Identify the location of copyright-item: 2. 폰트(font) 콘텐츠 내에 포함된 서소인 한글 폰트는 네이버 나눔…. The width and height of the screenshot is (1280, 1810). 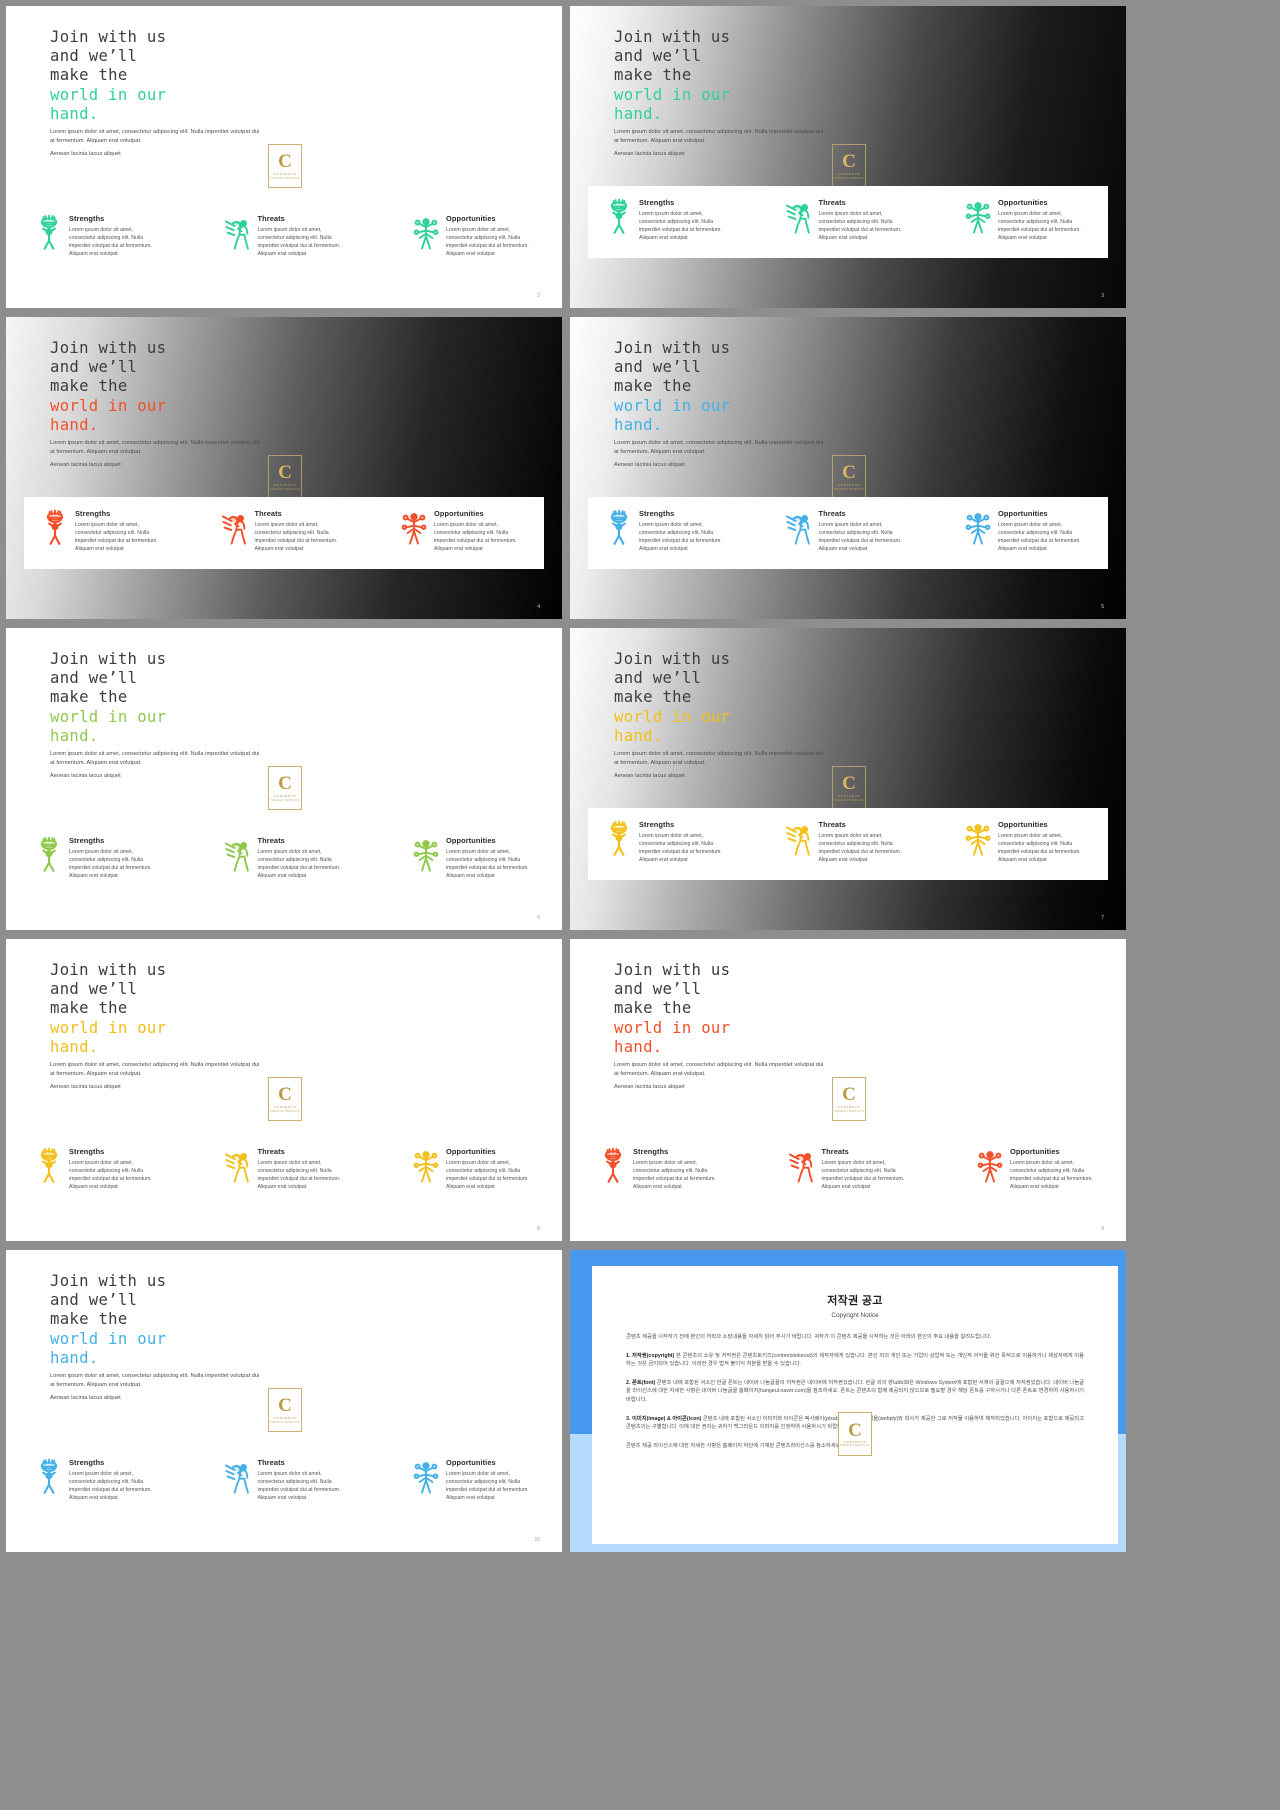
(855, 1392).